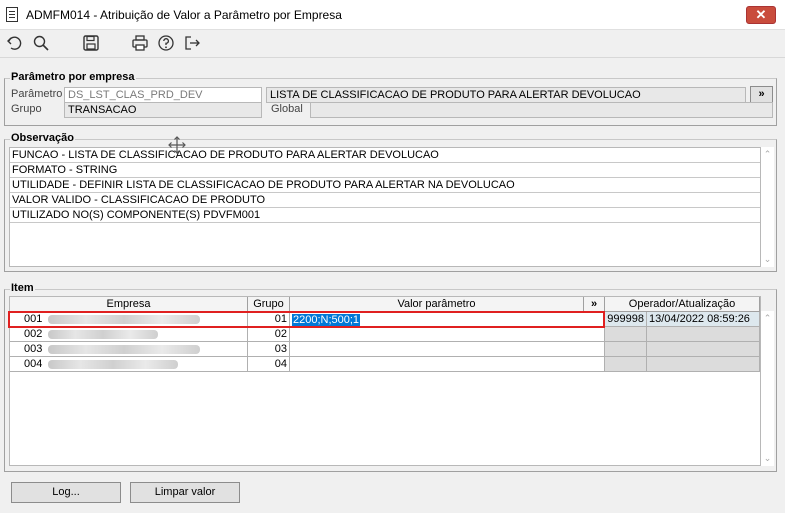 Image resolution: width=785 pixels, height=513 pixels. I want to click on global-field, so click(541, 110).